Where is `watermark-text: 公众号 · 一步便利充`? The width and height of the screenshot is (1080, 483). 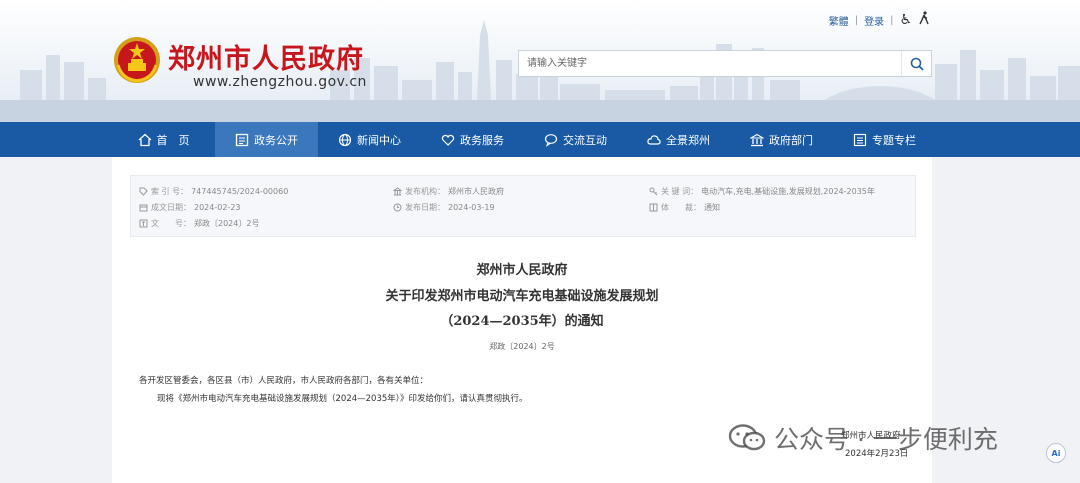 watermark-text: 公众号 · 一步便利充 is located at coordinates (886, 439).